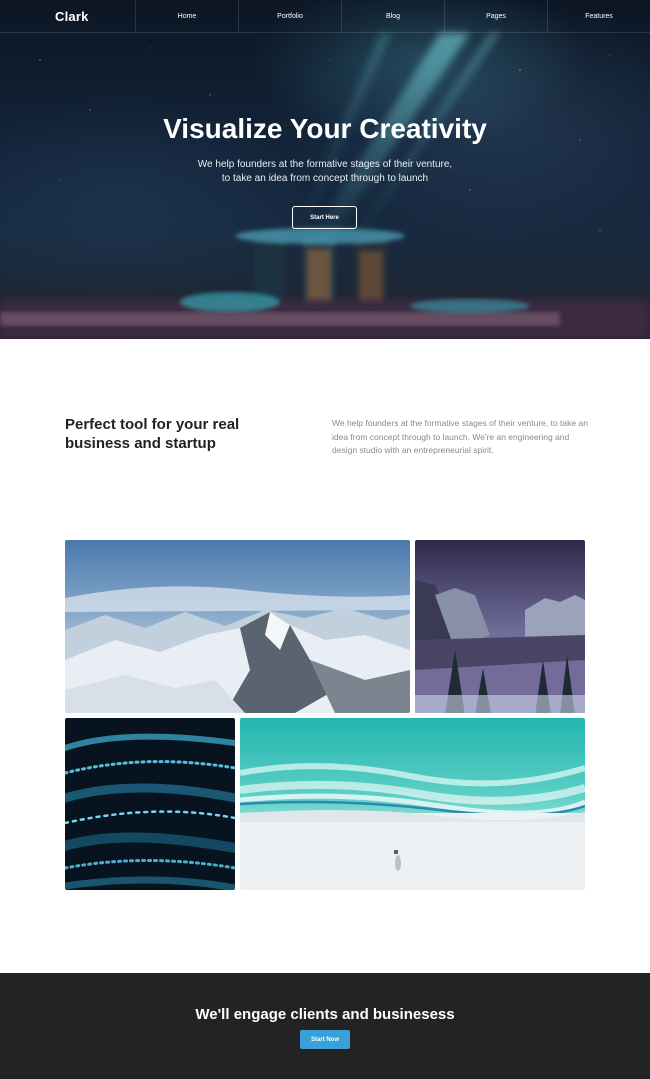  Describe the element at coordinates (289, 16) in the screenshot. I see `nav-item-portfolio: Portfolio` at that location.